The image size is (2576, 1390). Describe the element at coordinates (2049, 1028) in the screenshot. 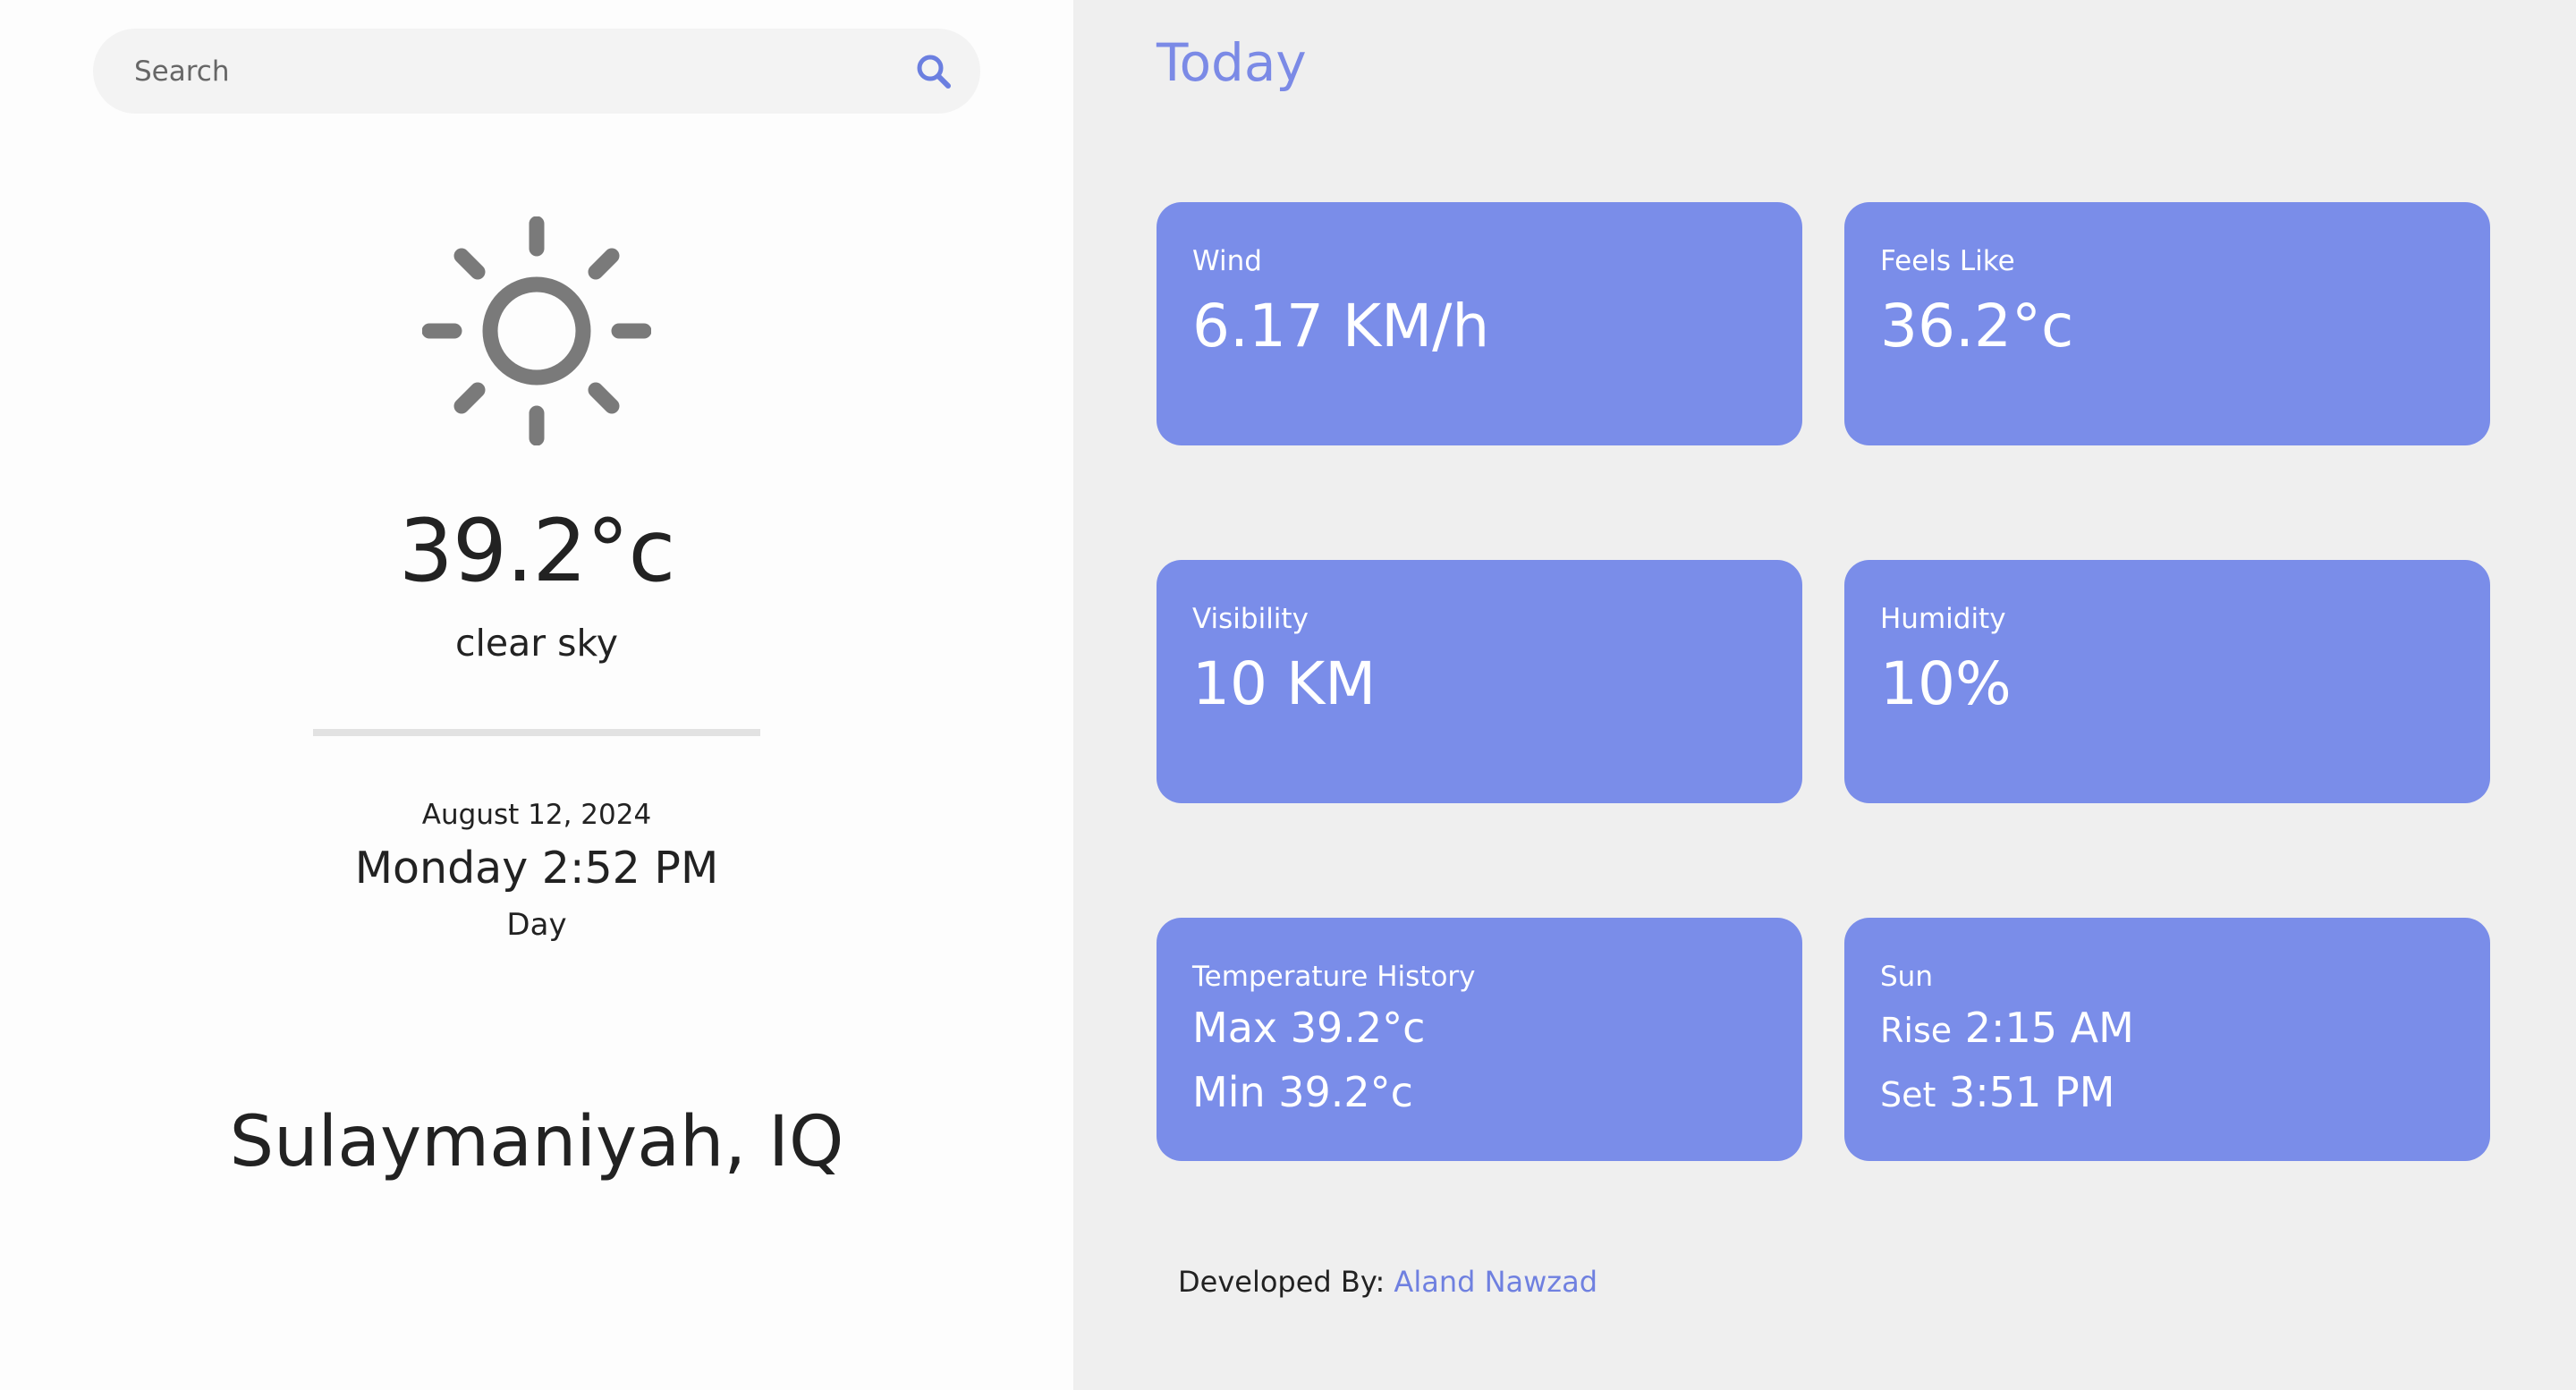

I see `sunrise-time: 2:15 AM` at that location.